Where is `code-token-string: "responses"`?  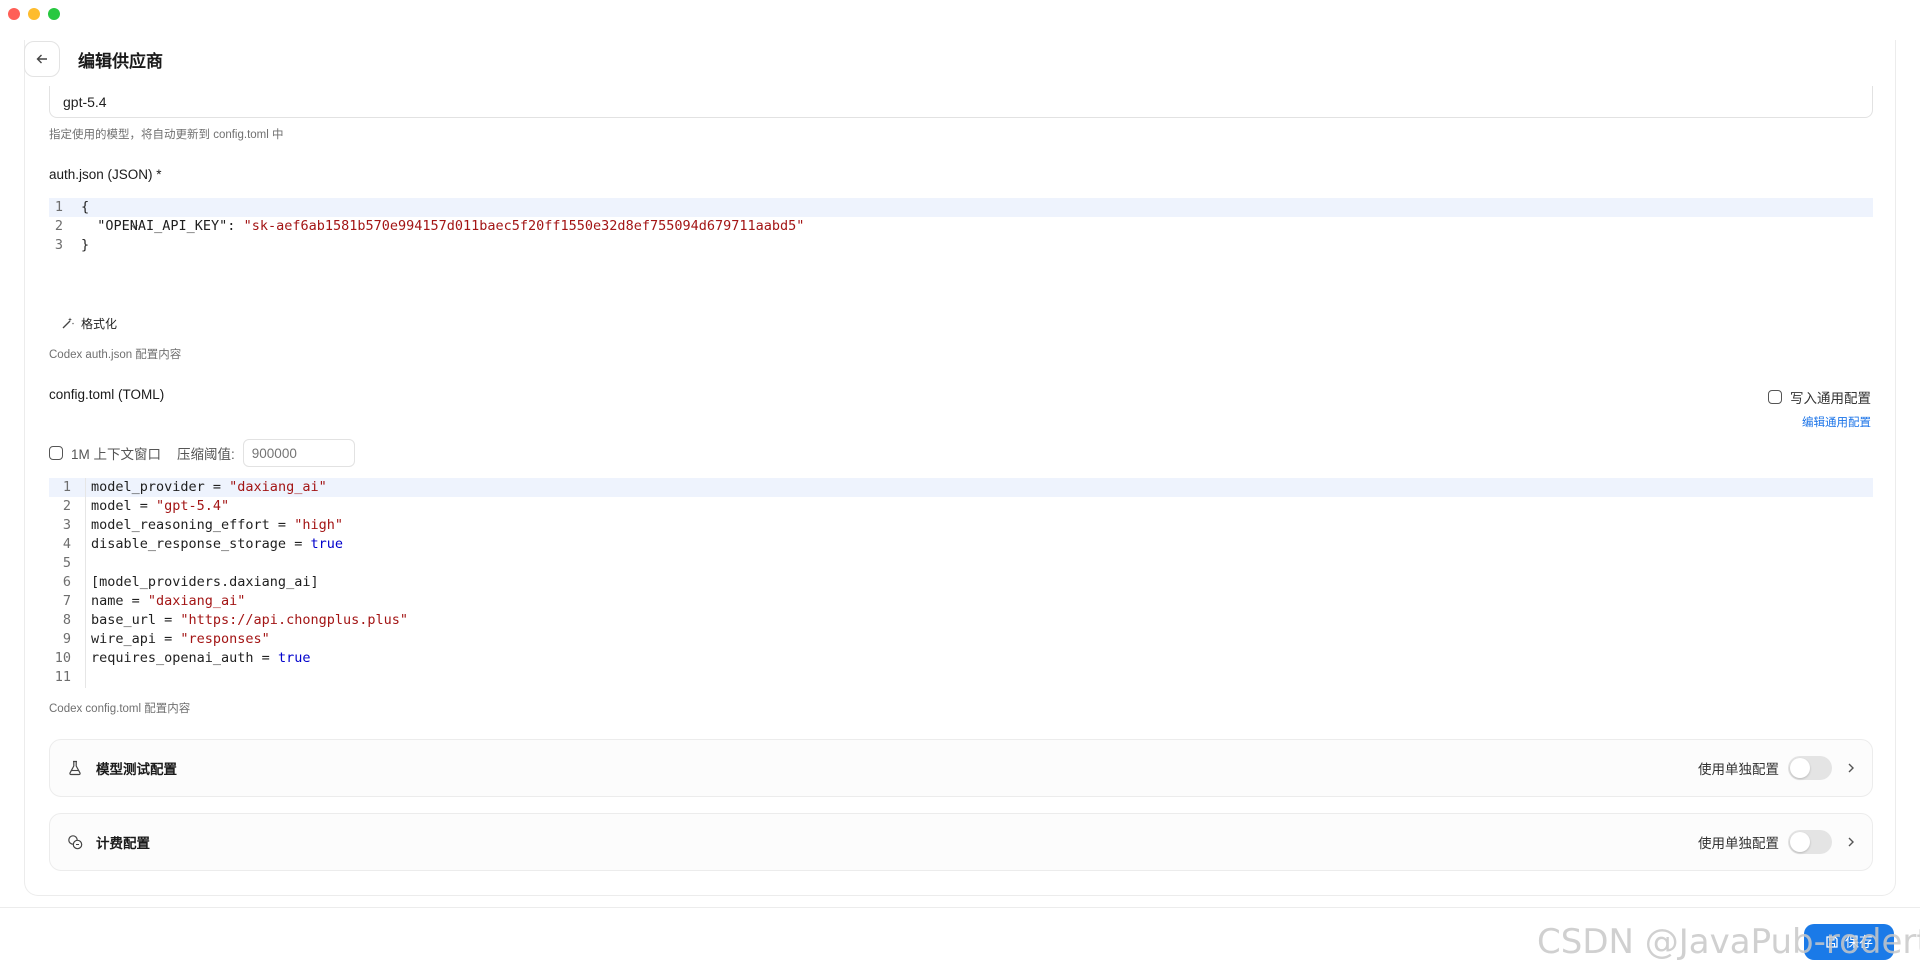 code-token-string: "responses" is located at coordinates (225, 639).